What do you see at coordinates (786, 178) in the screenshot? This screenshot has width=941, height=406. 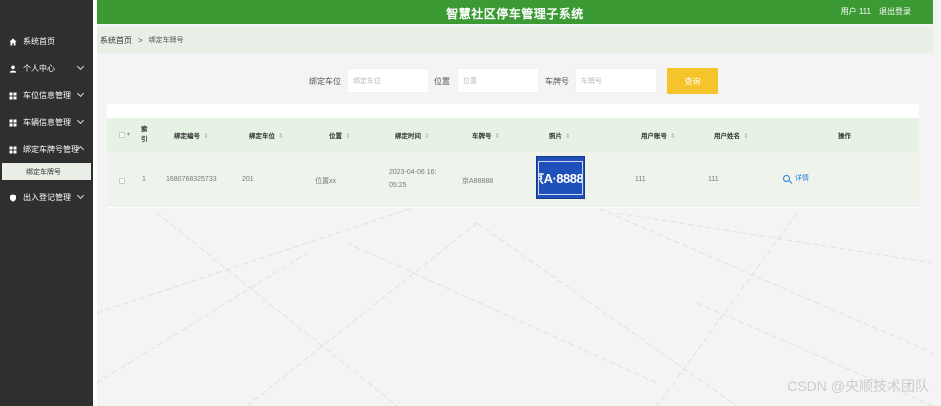 I see `search-icon` at bounding box center [786, 178].